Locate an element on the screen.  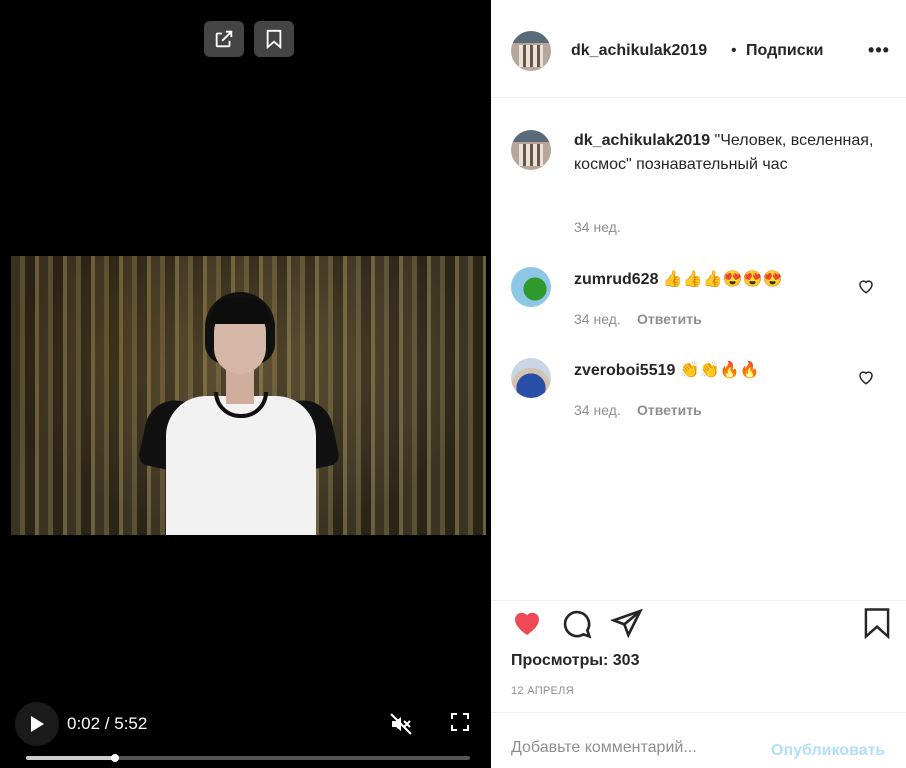
comment-item: zumrud628 👍👍👍😍😍😍 34 нед. Ответить is located at coordinates (698, 302).